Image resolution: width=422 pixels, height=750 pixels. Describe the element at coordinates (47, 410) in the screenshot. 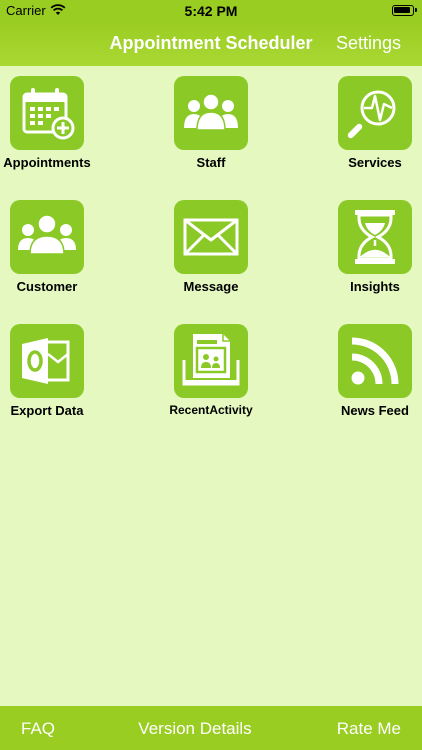

I see `tile-label: Export Data` at that location.